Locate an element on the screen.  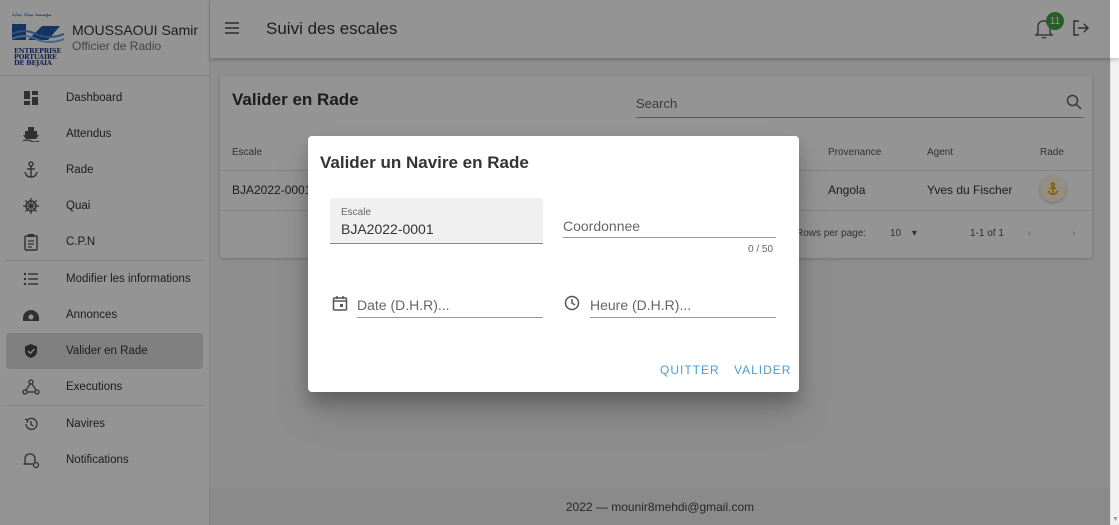
scroll-down-icon: ▼ is located at coordinates (1115, 519).